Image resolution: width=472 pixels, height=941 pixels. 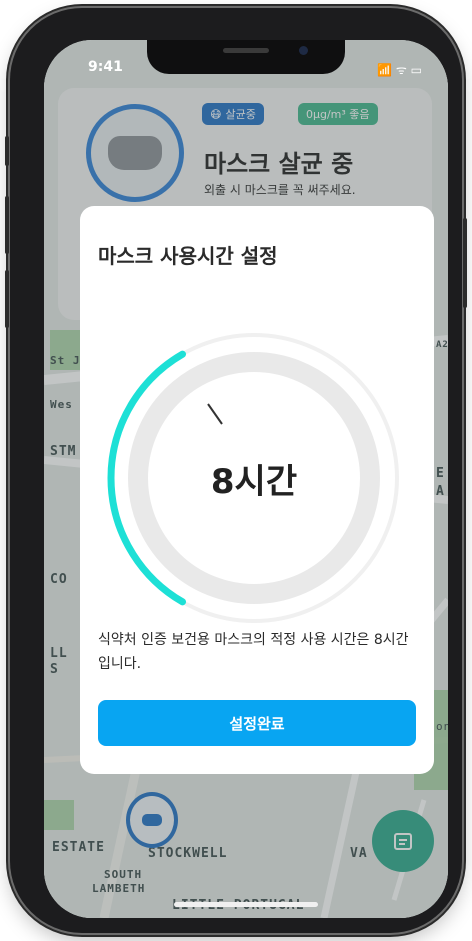 What do you see at coordinates (188, 256) in the screenshot?
I see `modal-title: 마스크 사용시간 설정` at bounding box center [188, 256].